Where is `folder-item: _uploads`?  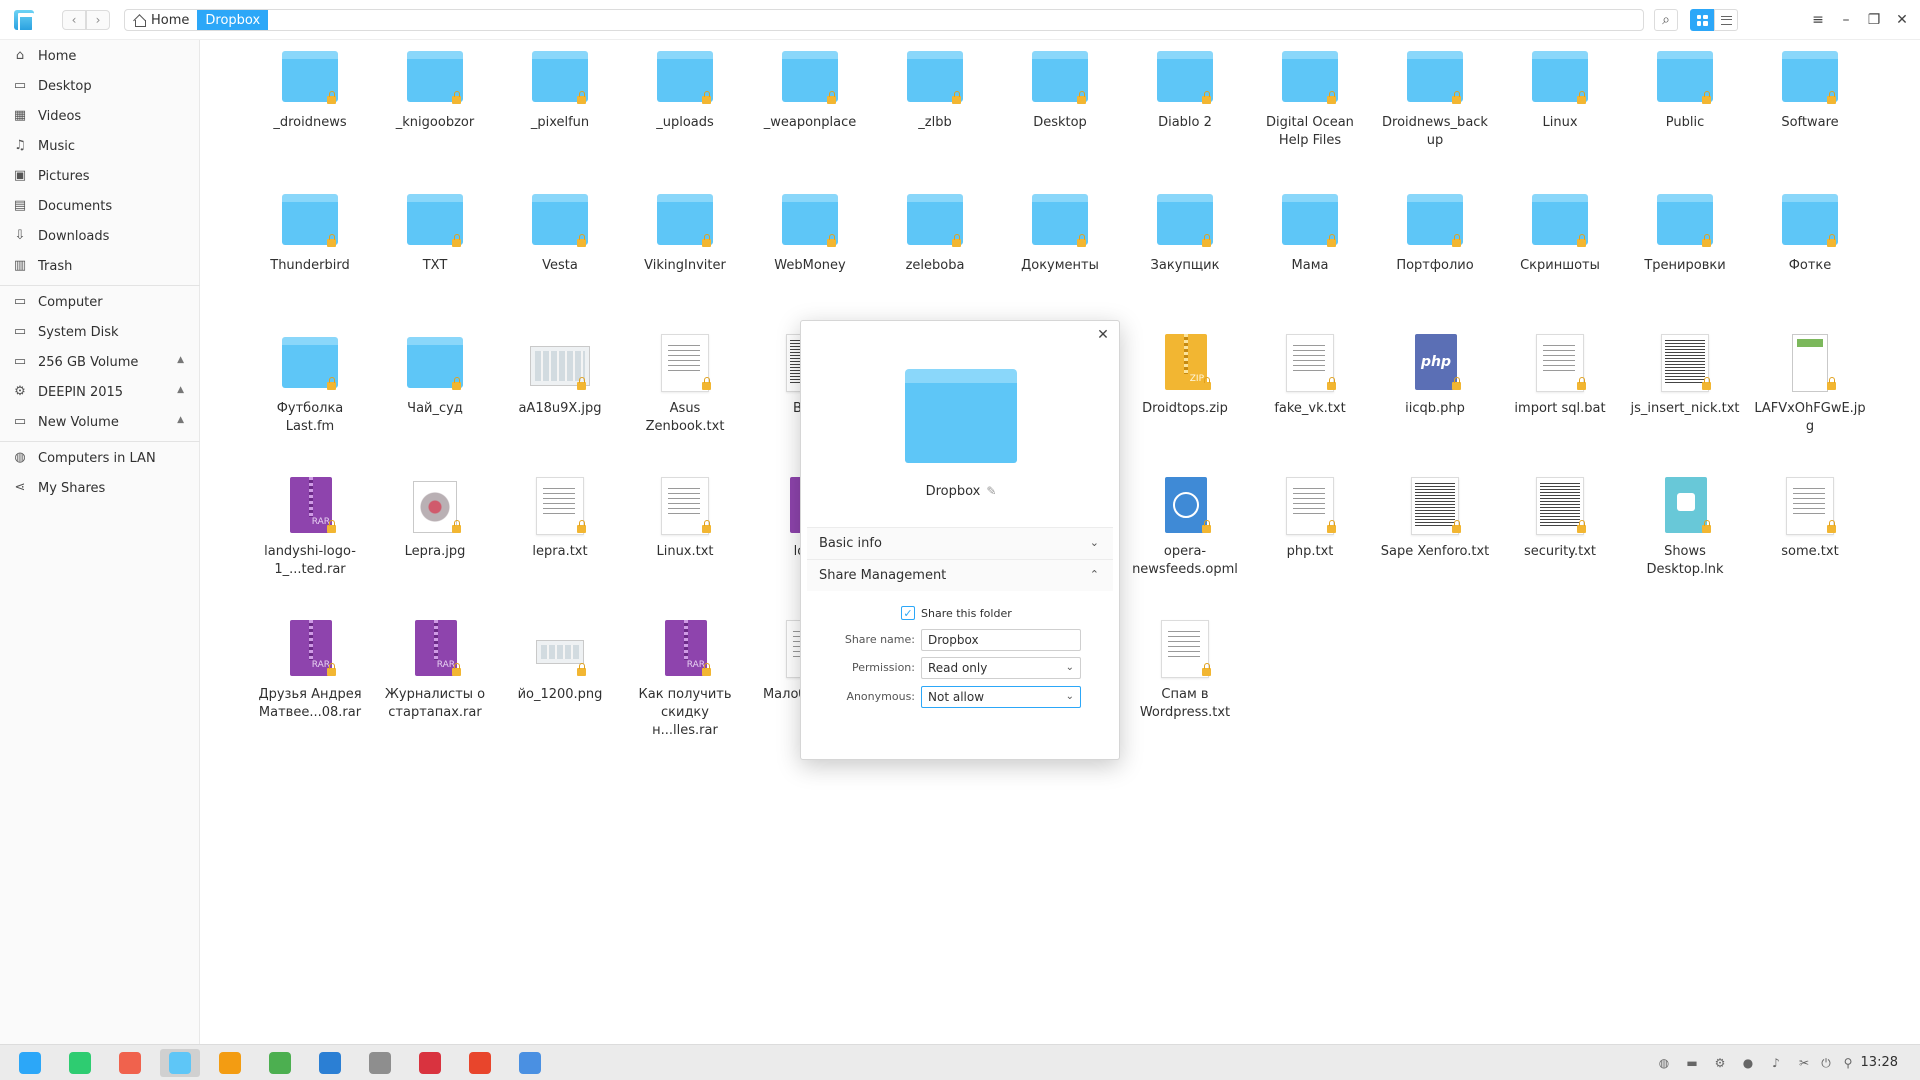 folder-item: _uploads is located at coordinates (685, 89).